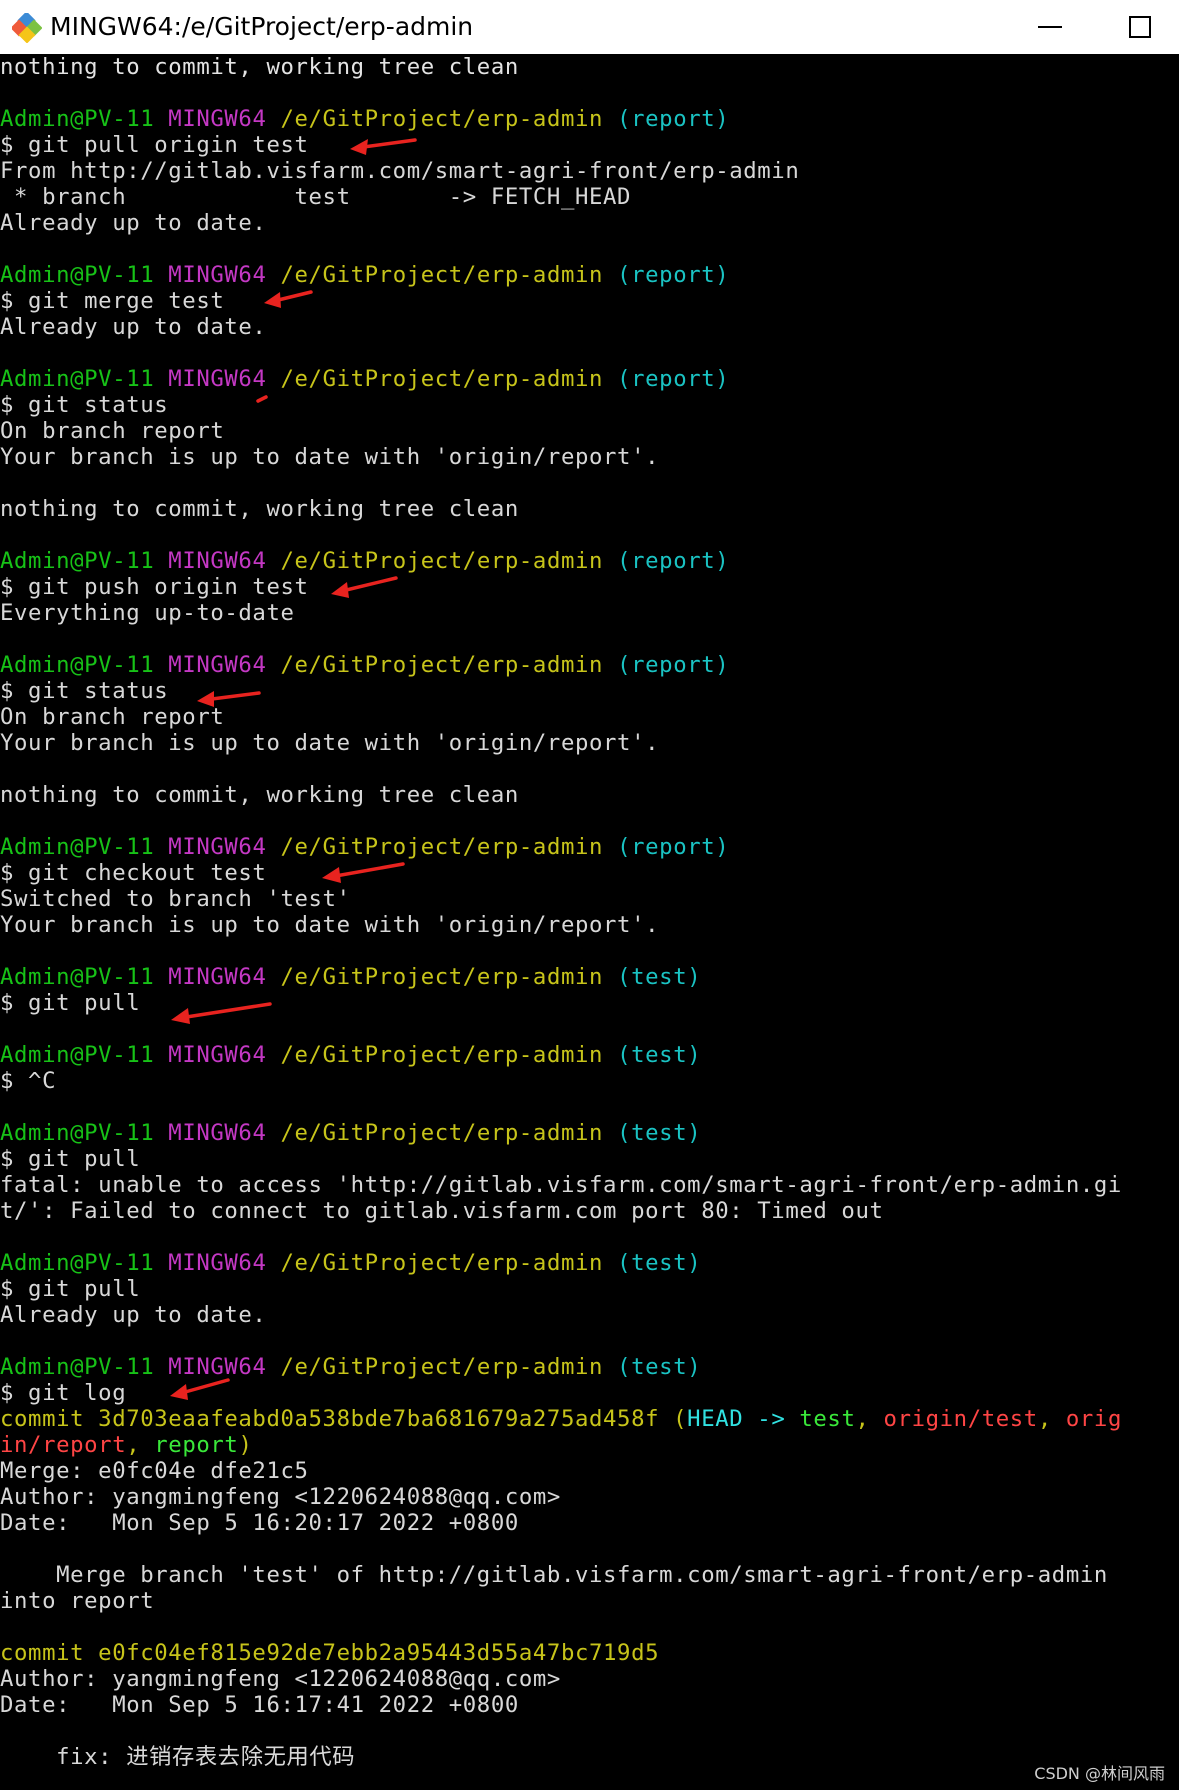 This screenshot has width=1179, height=1790. What do you see at coordinates (262, 26) in the screenshot?
I see `window-title: MINGW64:/e/GitProject/erp-admin` at bounding box center [262, 26].